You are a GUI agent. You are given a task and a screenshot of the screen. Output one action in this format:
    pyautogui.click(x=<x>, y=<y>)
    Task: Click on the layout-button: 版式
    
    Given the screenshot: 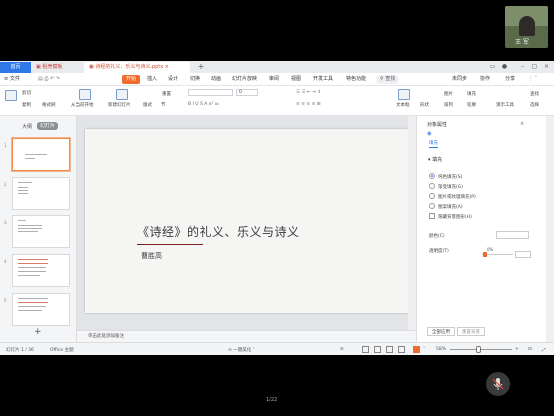 What is the action you would take?
    pyautogui.click(x=147, y=105)
    